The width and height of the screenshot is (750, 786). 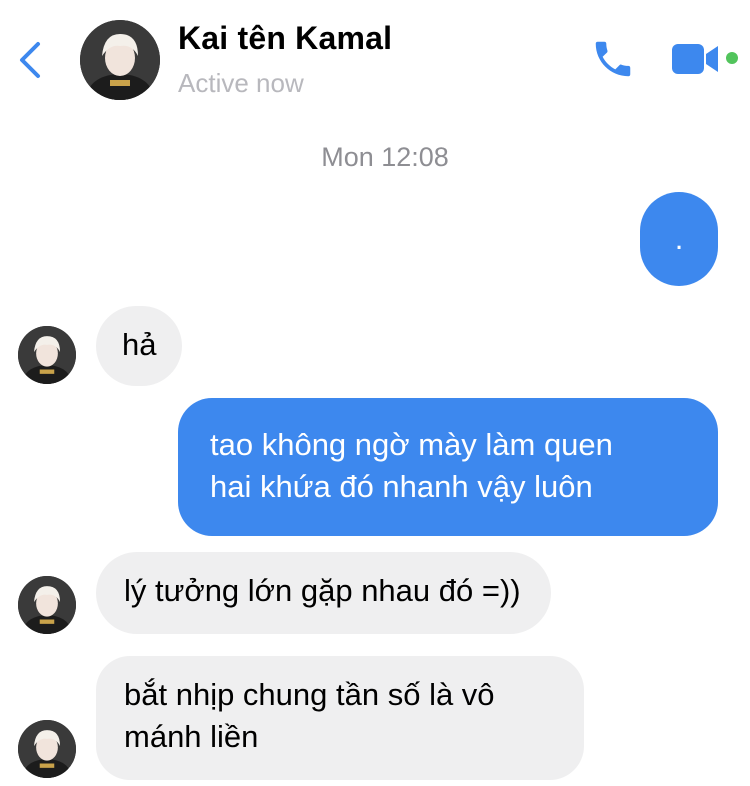 I want to click on message-line: bắt nhịp chung tần số là vô, so click(x=309, y=694).